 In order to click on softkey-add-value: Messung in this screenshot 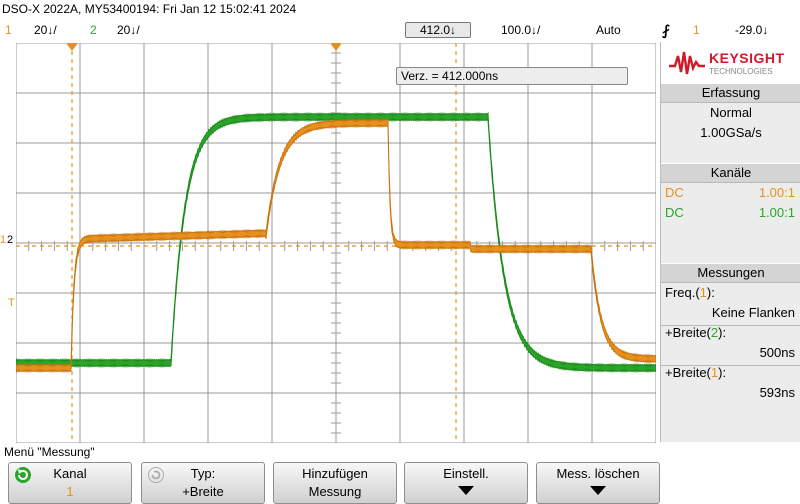, I will do `click(335, 491)`.